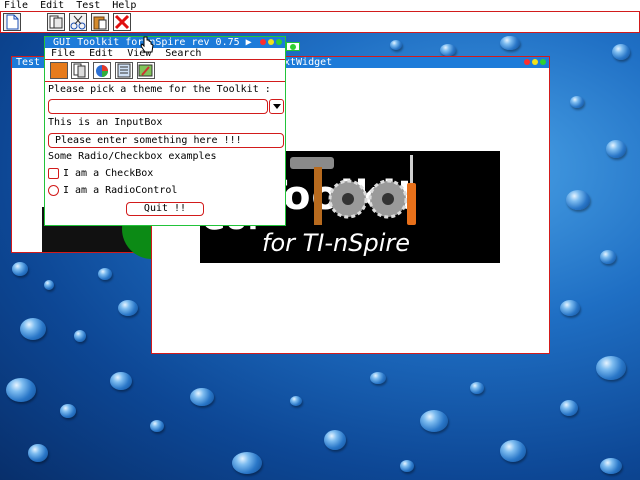  What do you see at coordinates (101, 53) in the screenshot?
I see `dialog-menu-edit: Edit` at bounding box center [101, 53].